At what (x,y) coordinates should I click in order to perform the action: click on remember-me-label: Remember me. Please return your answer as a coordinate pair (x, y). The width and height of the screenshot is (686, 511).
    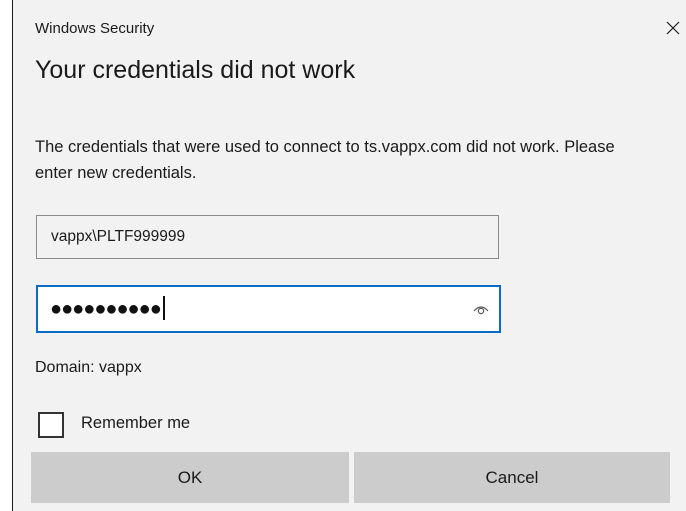
    Looking at the image, I should click on (135, 423).